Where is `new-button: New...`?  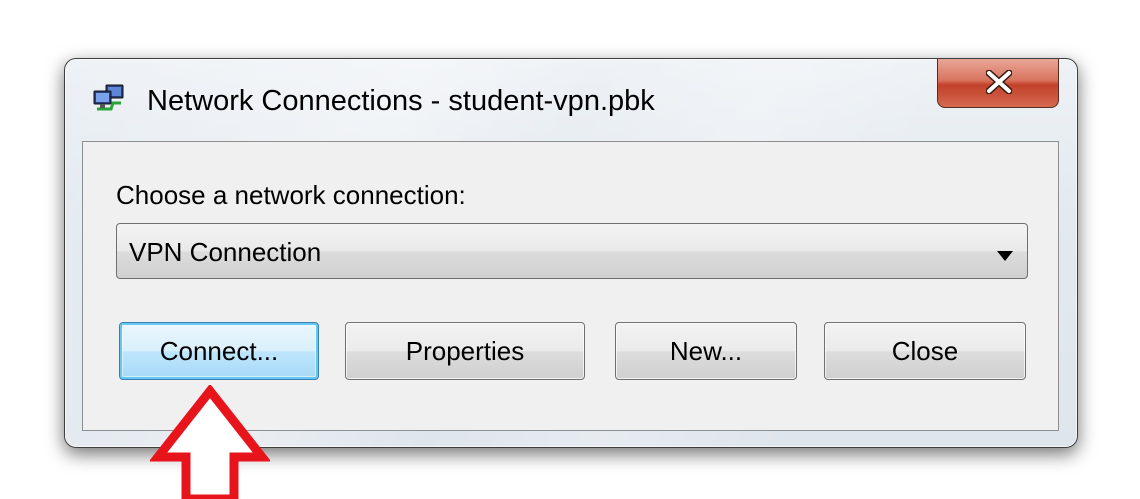
new-button: New... is located at coordinates (706, 351).